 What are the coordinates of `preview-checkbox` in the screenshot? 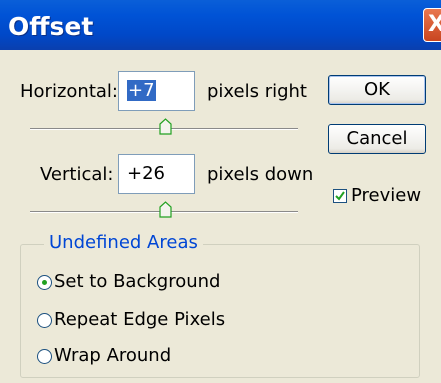 It's located at (340, 196).